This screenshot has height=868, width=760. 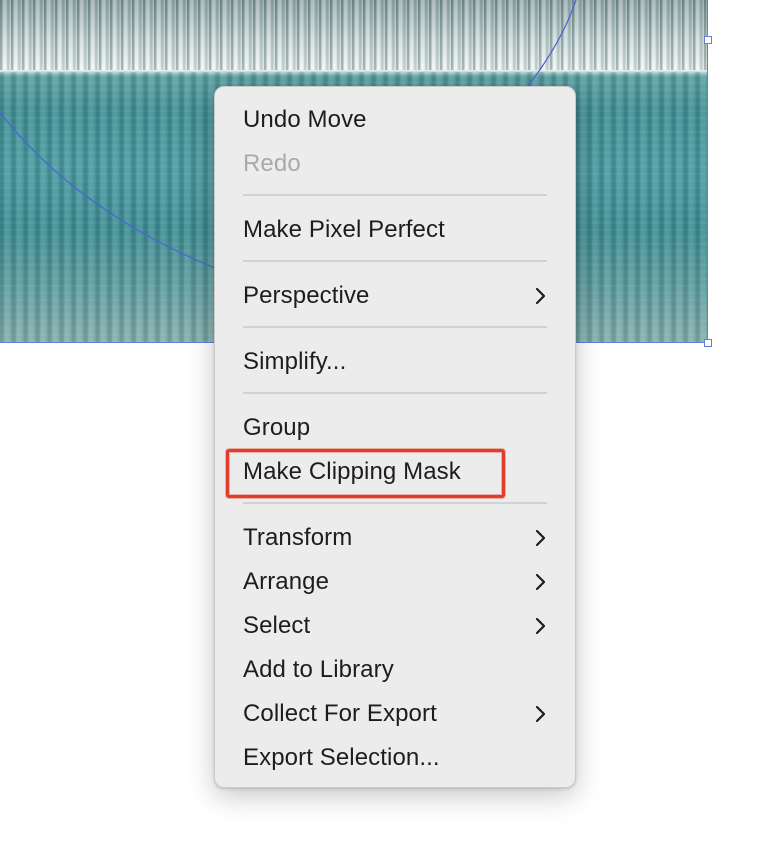 What do you see at coordinates (277, 625) in the screenshot?
I see `menu-item-label: Select` at bounding box center [277, 625].